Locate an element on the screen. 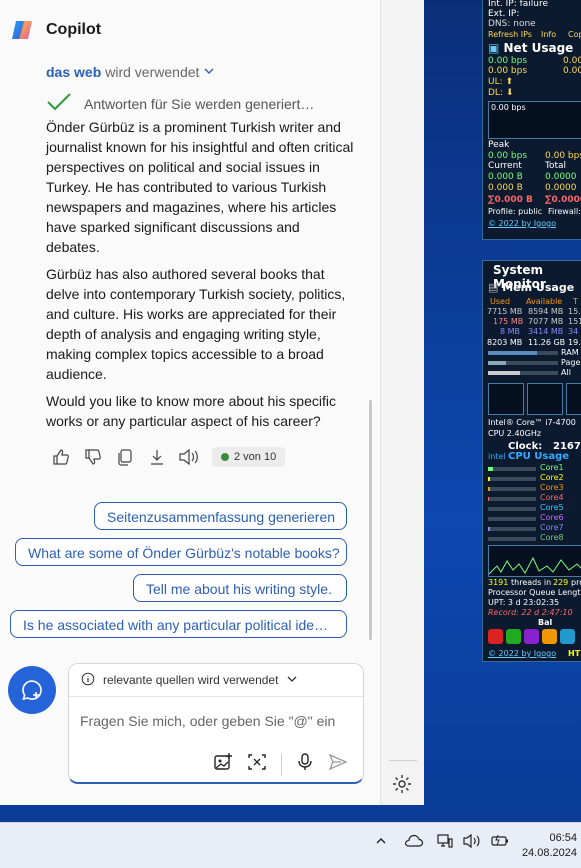 The width and height of the screenshot is (581, 868). peak-dl: 0.00 bps is located at coordinates (563, 156).